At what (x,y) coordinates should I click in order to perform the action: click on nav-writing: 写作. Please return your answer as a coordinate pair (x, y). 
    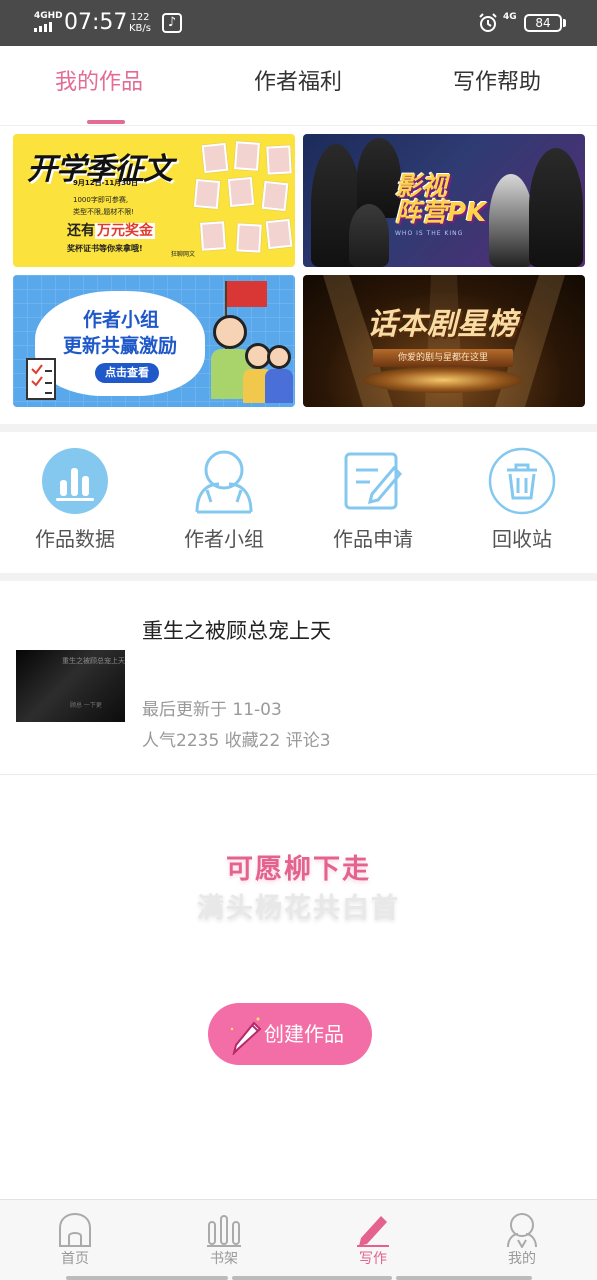
    Looking at the image, I should click on (373, 1238).